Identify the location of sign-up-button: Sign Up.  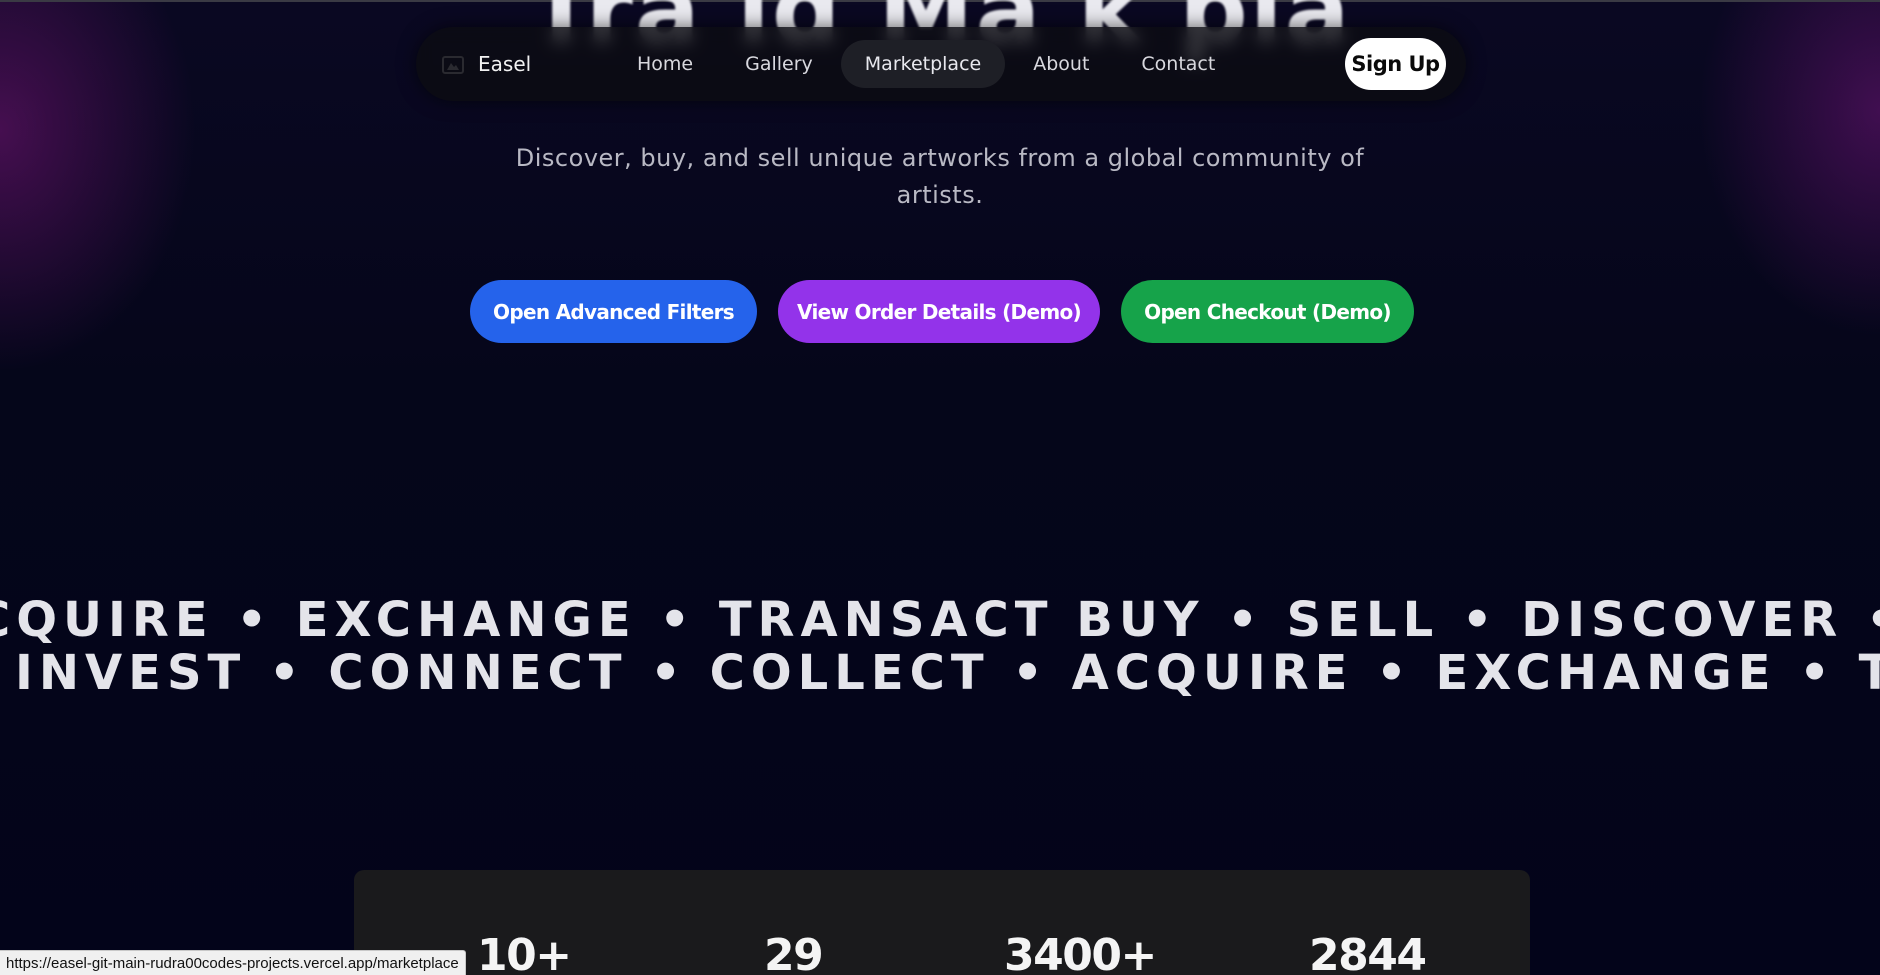
(1395, 64).